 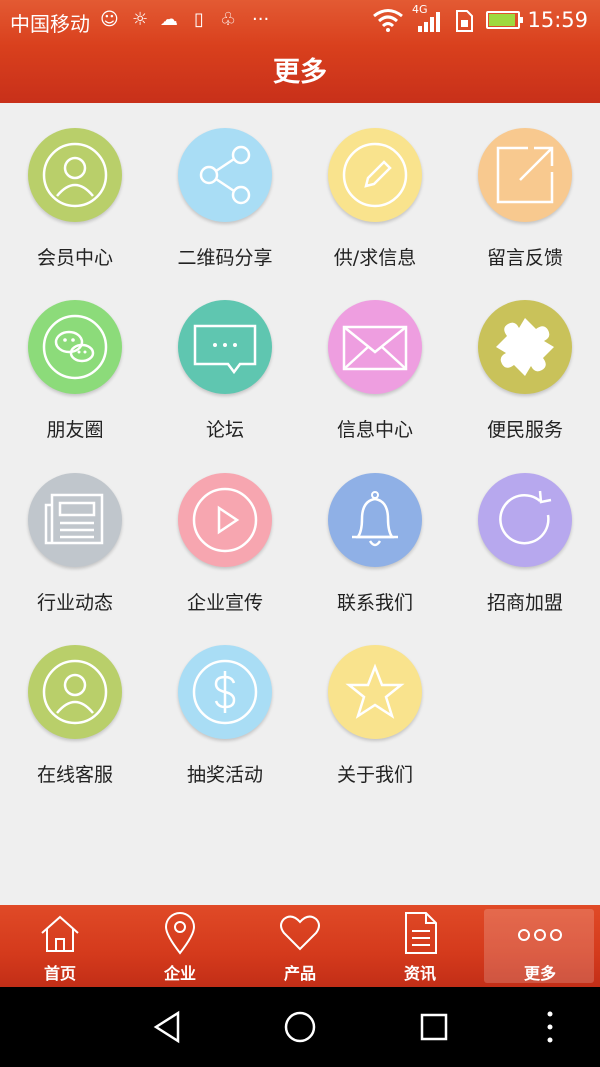 I want to click on menu-item-promotion: 企业宣传, so click(x=225, y=534).